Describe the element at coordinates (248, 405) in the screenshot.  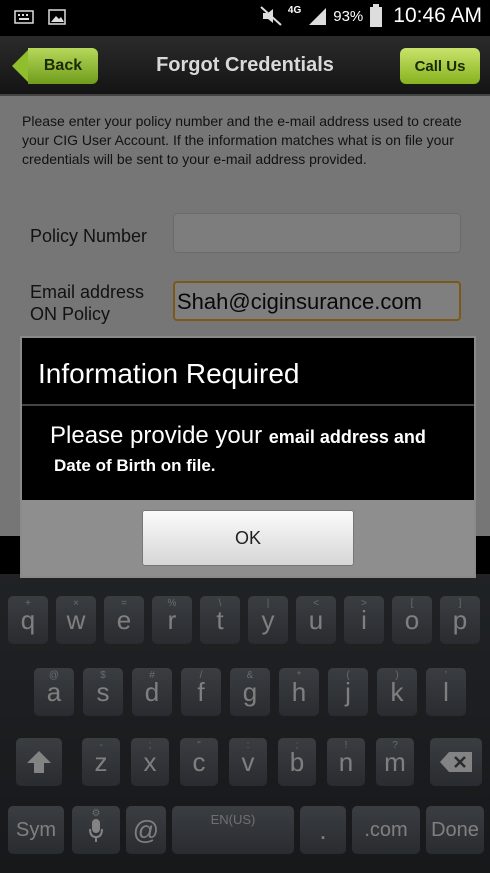
I see `dialog-divider` at that location.